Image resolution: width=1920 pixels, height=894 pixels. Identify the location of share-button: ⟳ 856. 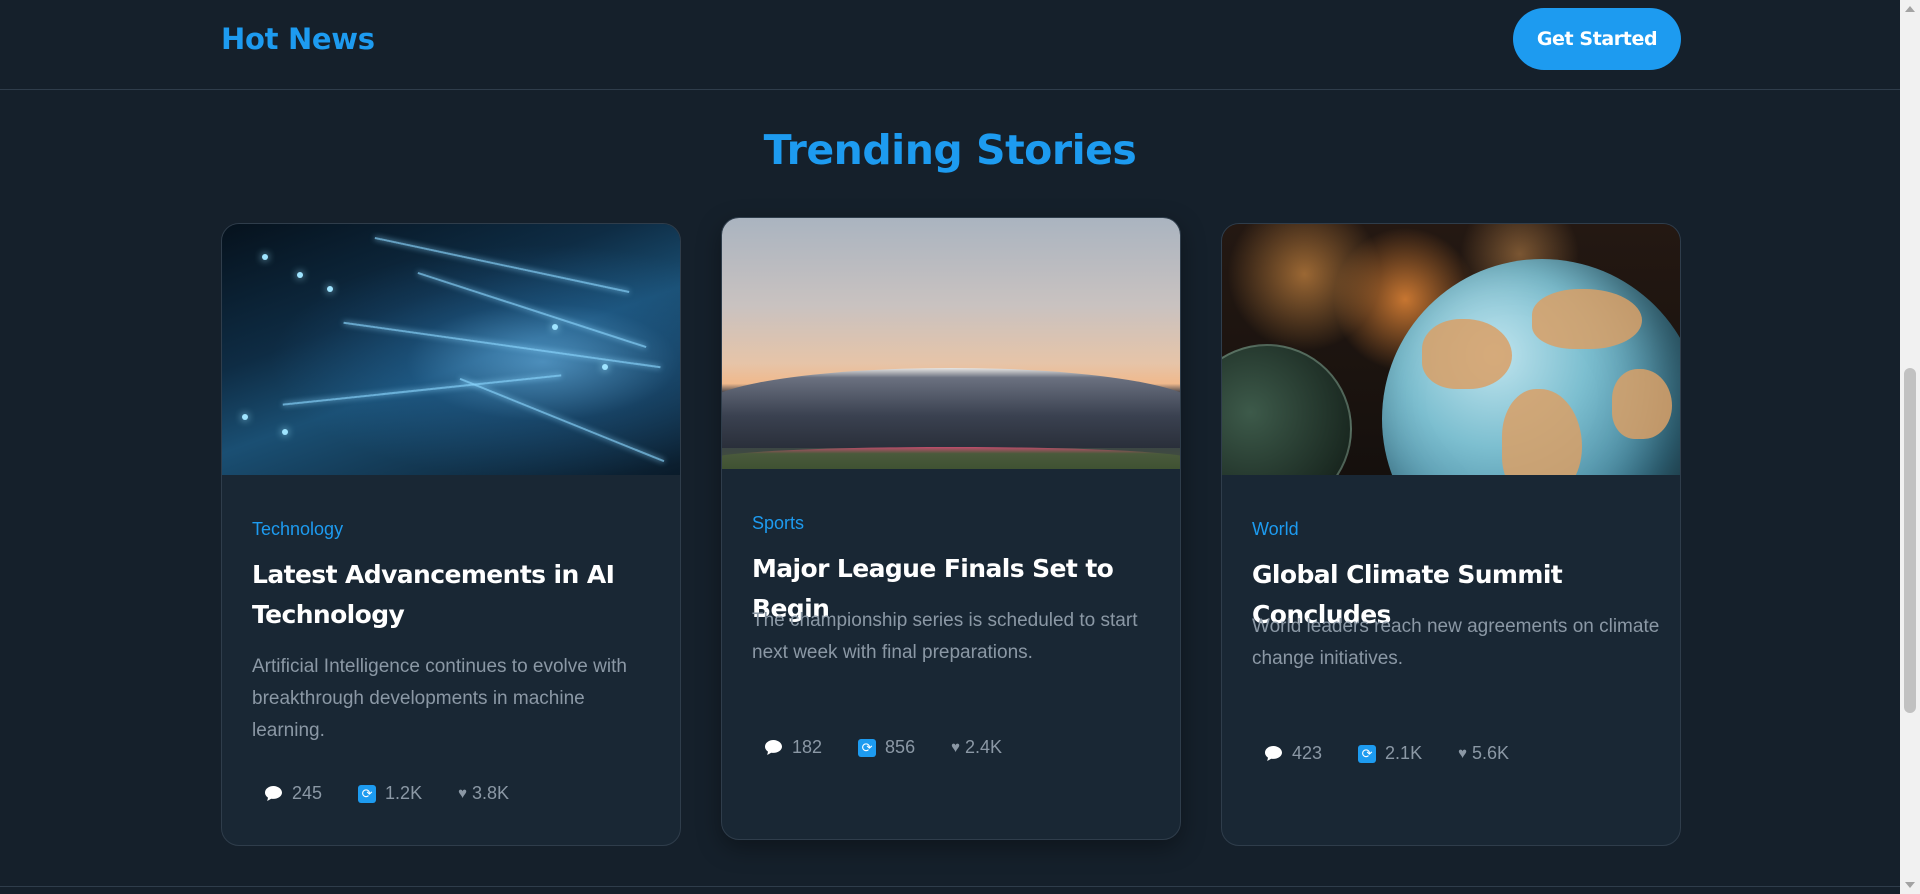
(886, 747).